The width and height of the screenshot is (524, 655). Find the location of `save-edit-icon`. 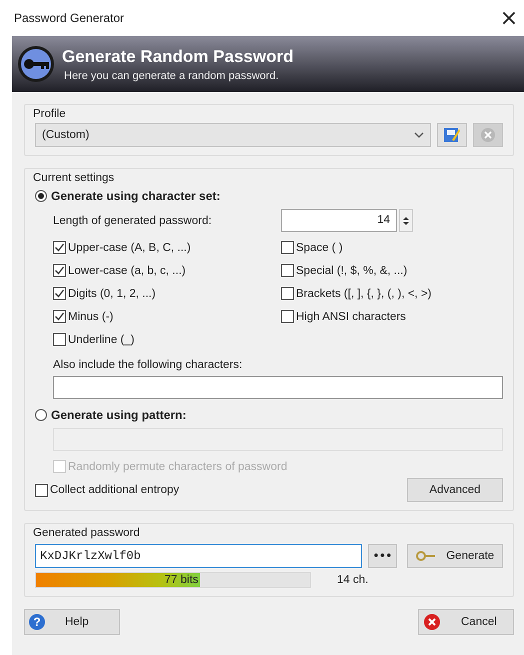

save-edit-icon is located at coordinates (452, 135).